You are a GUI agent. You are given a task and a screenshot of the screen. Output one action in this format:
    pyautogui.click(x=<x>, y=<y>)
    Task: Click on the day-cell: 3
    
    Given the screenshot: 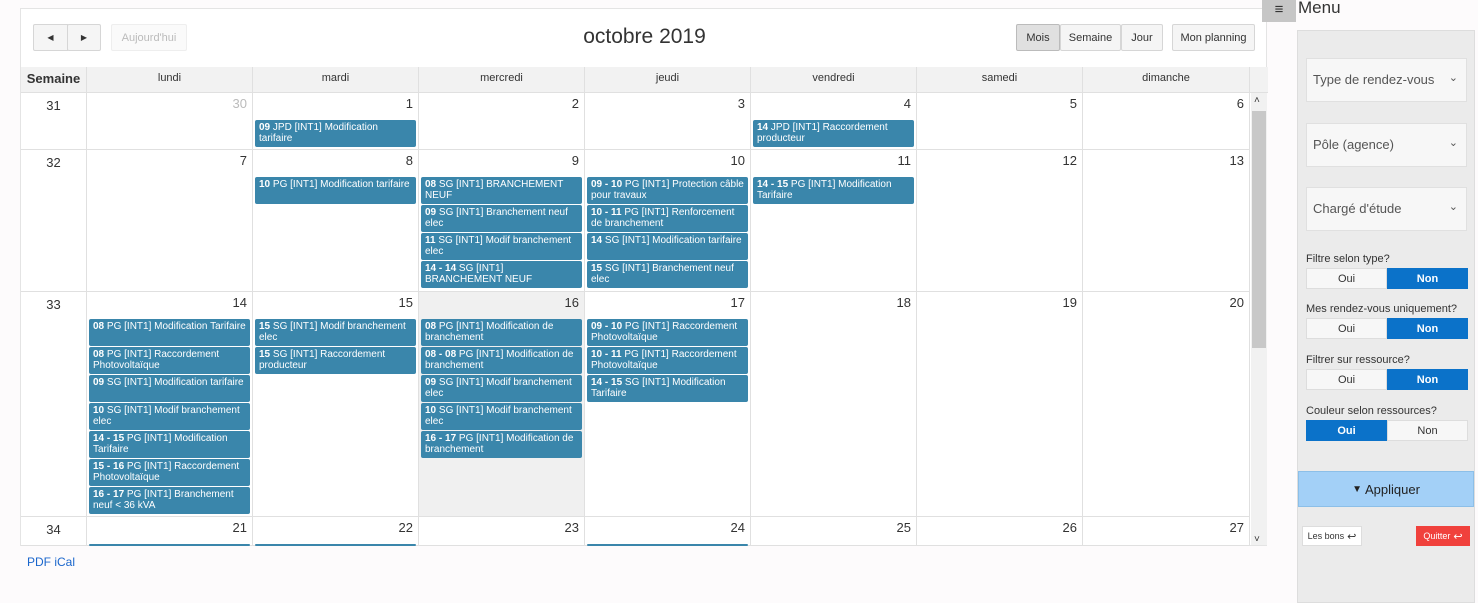 What is the action you would take?
    pyautogui.click(x=668, y=121)
    